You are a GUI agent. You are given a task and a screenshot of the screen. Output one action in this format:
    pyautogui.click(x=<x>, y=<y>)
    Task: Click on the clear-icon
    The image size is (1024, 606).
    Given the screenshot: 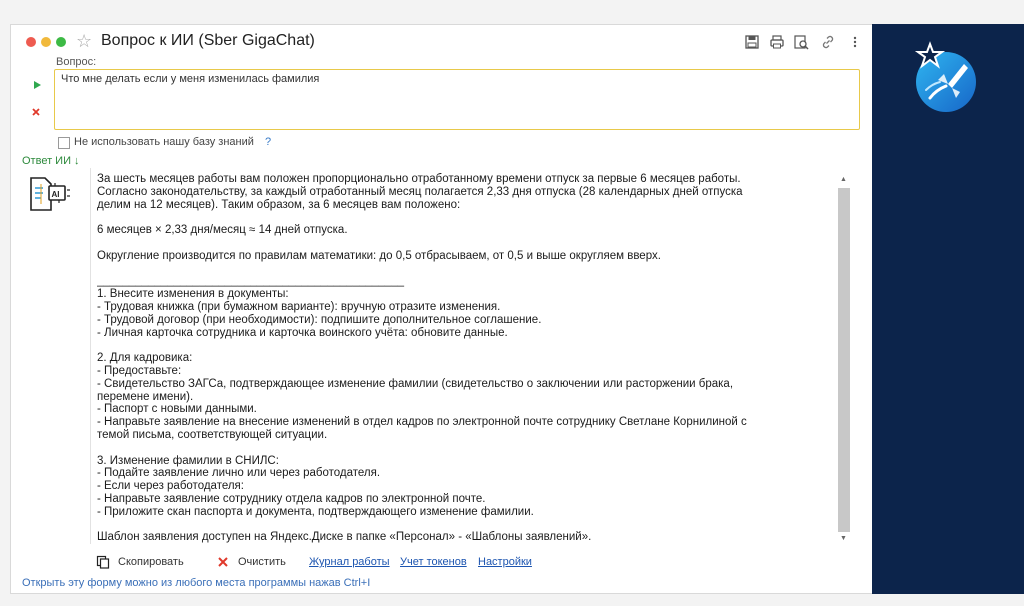 What is the action you would take?
    pyautogui.click(x=223, y=562)
    